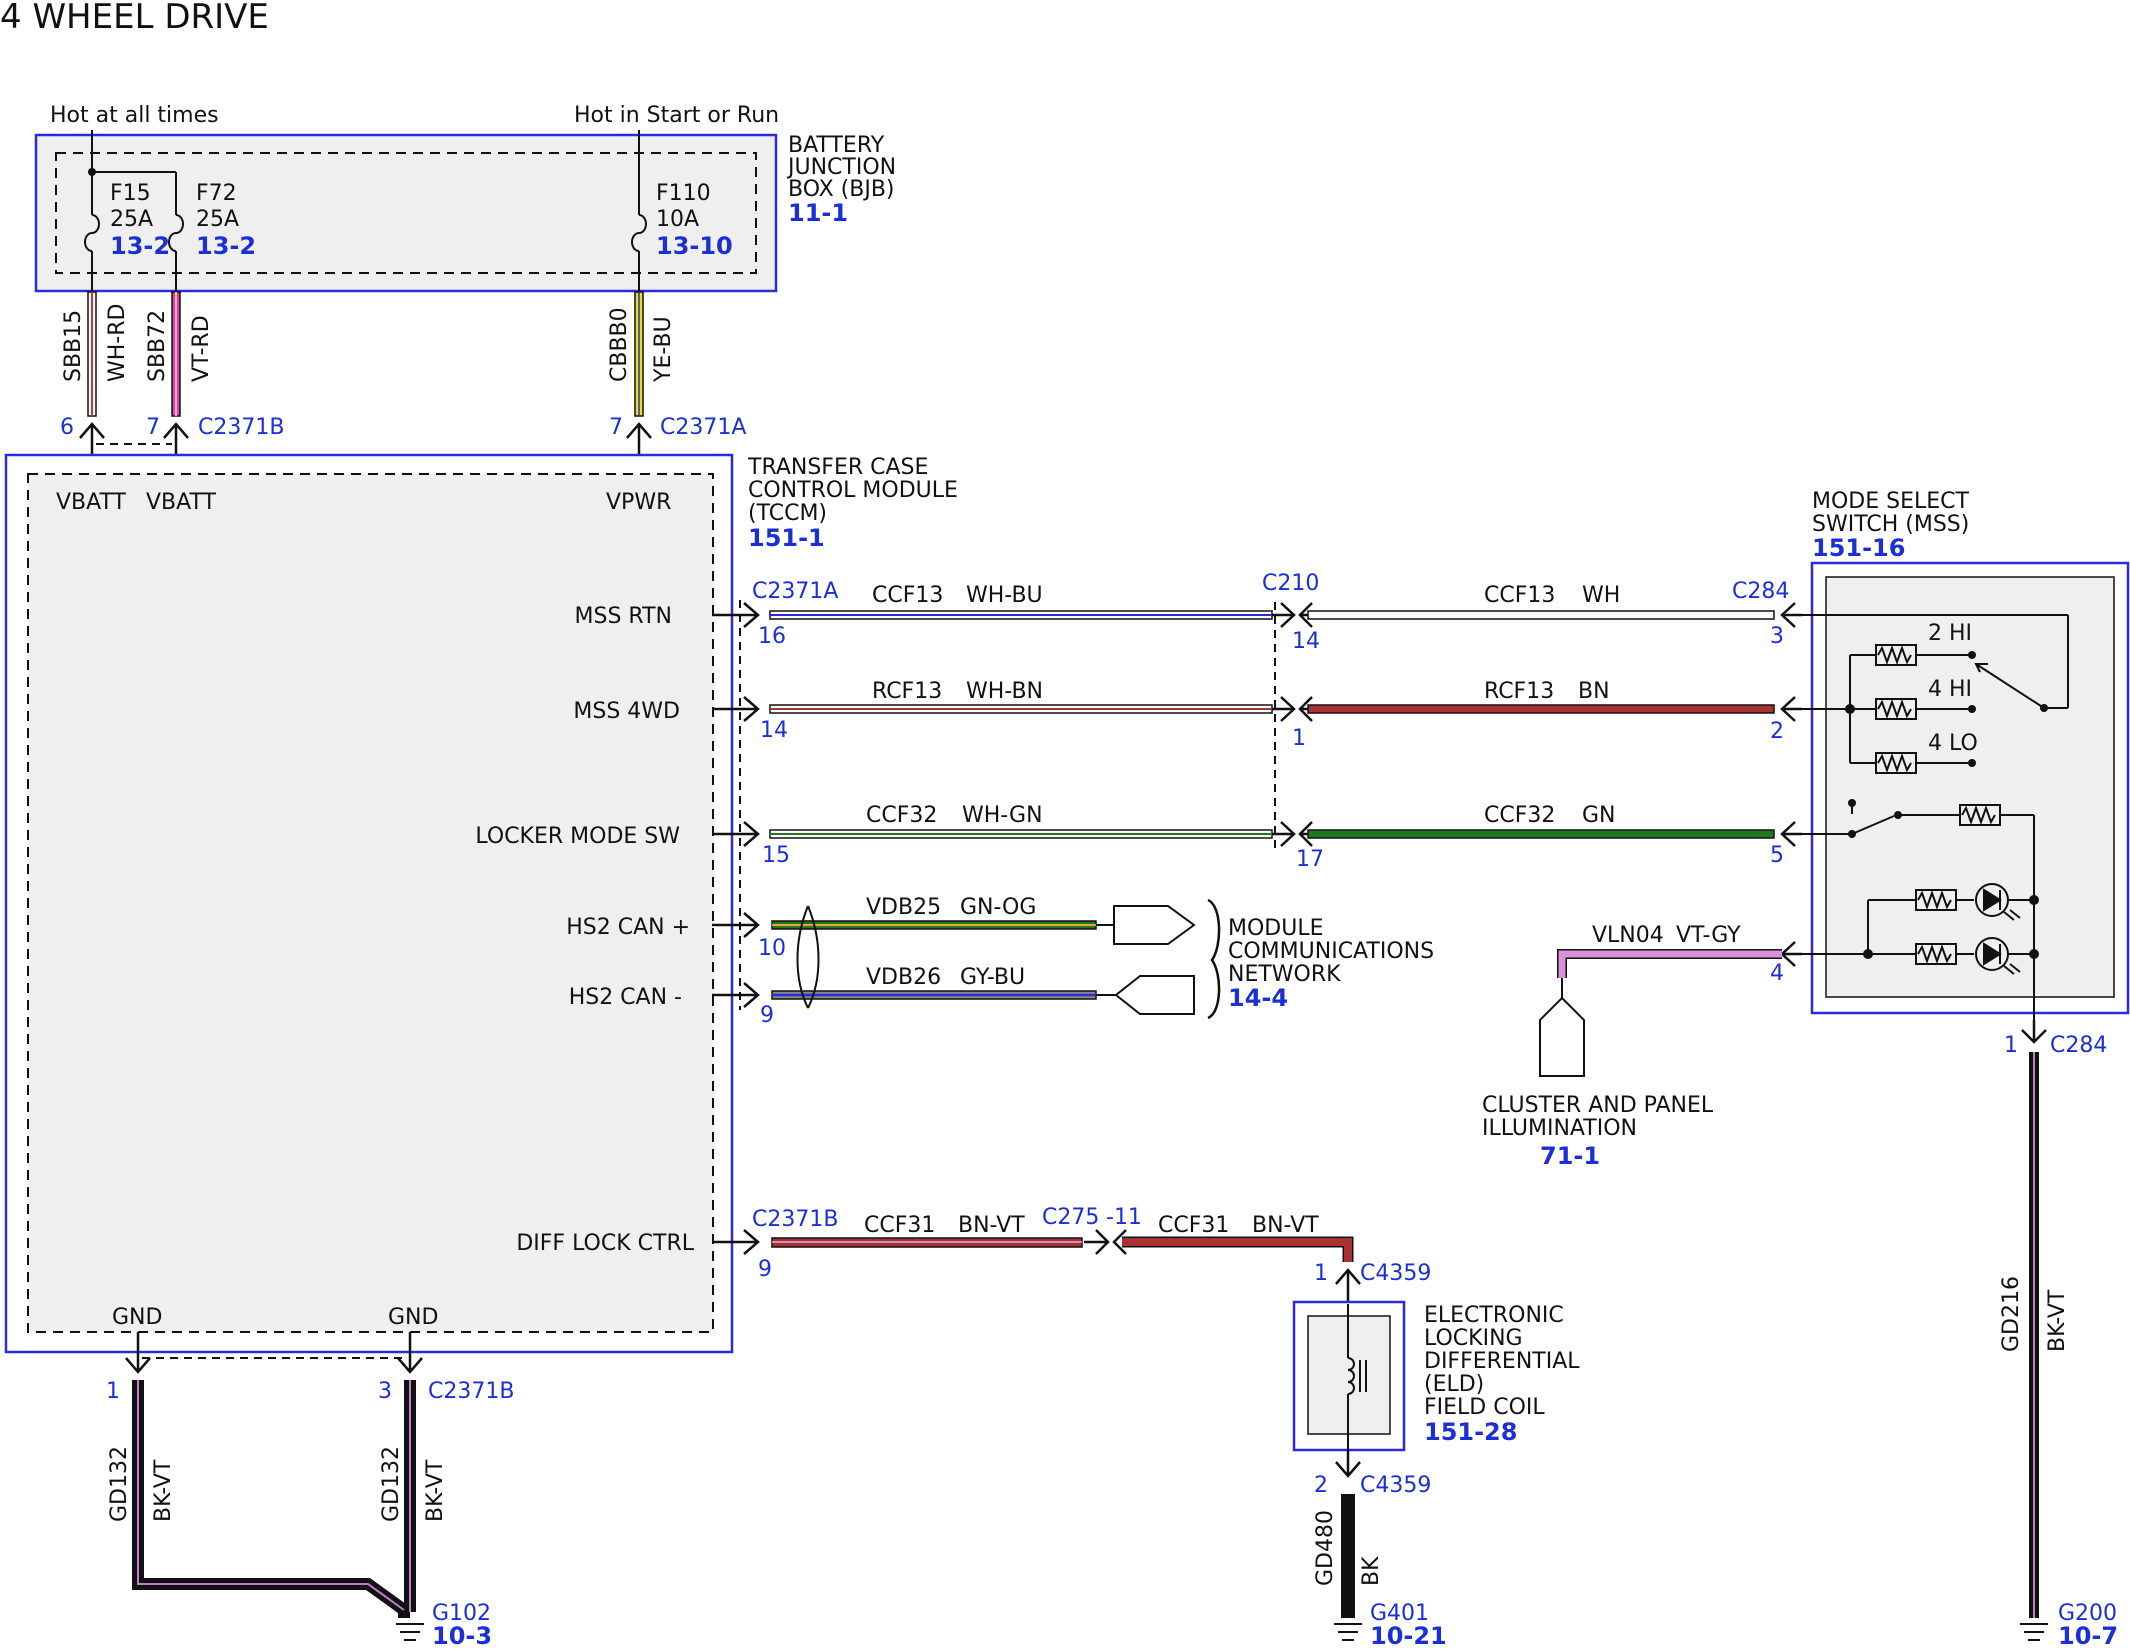  Describe the element at coordinates (1002, 815) in the screenshot. I see `wire-ccf32-left-color: WH-GN` at that location.